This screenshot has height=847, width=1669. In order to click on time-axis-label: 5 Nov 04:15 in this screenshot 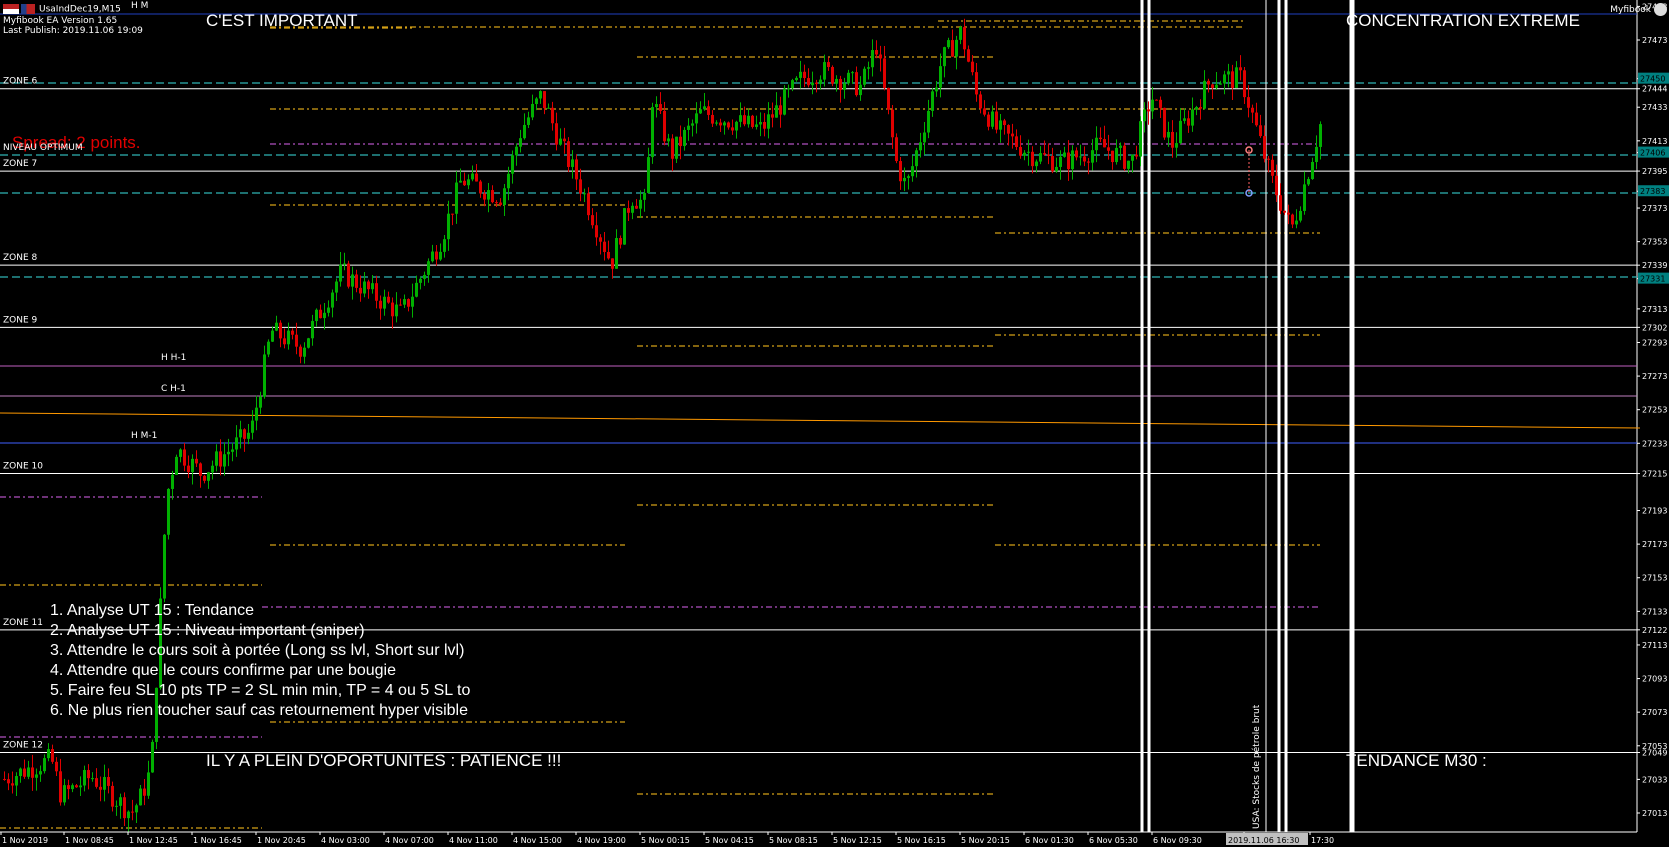, I will do `click(729, 840)`.